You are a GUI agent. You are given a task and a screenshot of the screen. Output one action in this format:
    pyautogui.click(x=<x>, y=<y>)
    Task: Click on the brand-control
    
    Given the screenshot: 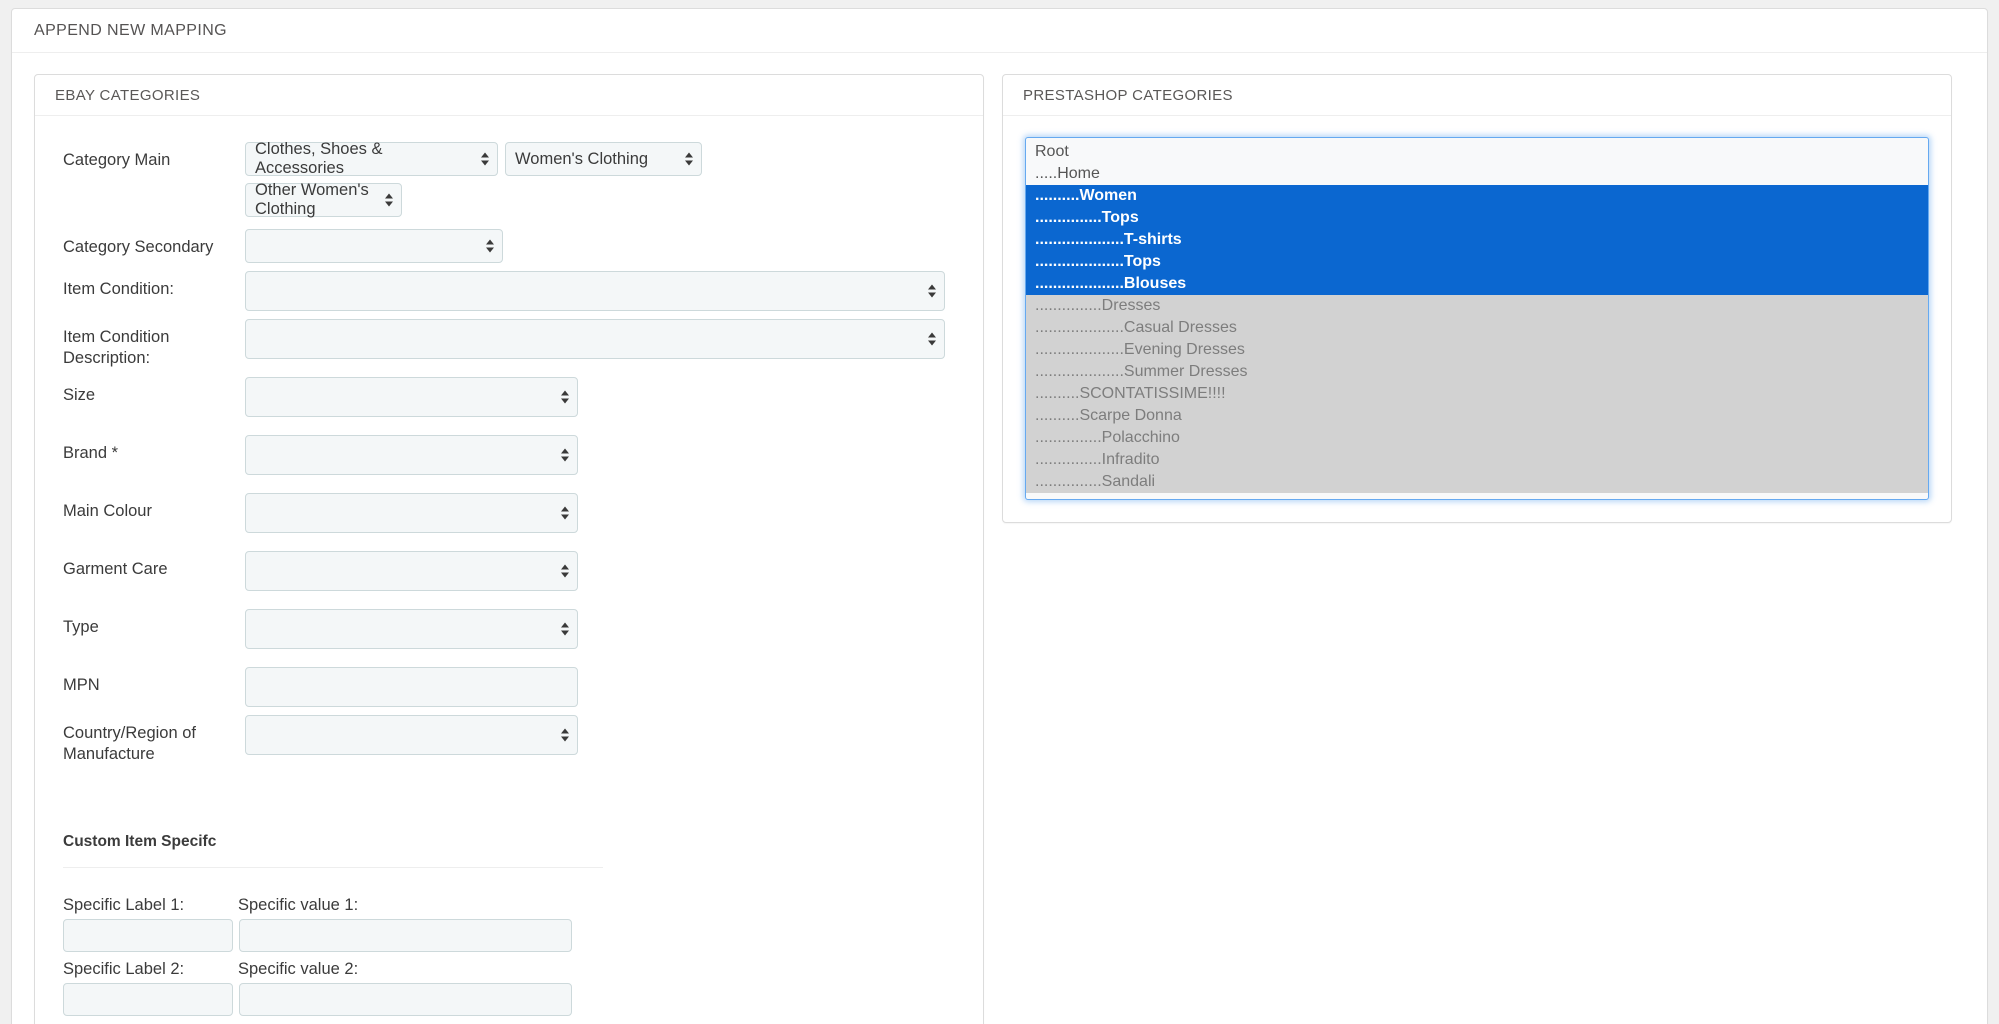 What is the action you would take?
    pyautogui.click(x=600, y=455)
    